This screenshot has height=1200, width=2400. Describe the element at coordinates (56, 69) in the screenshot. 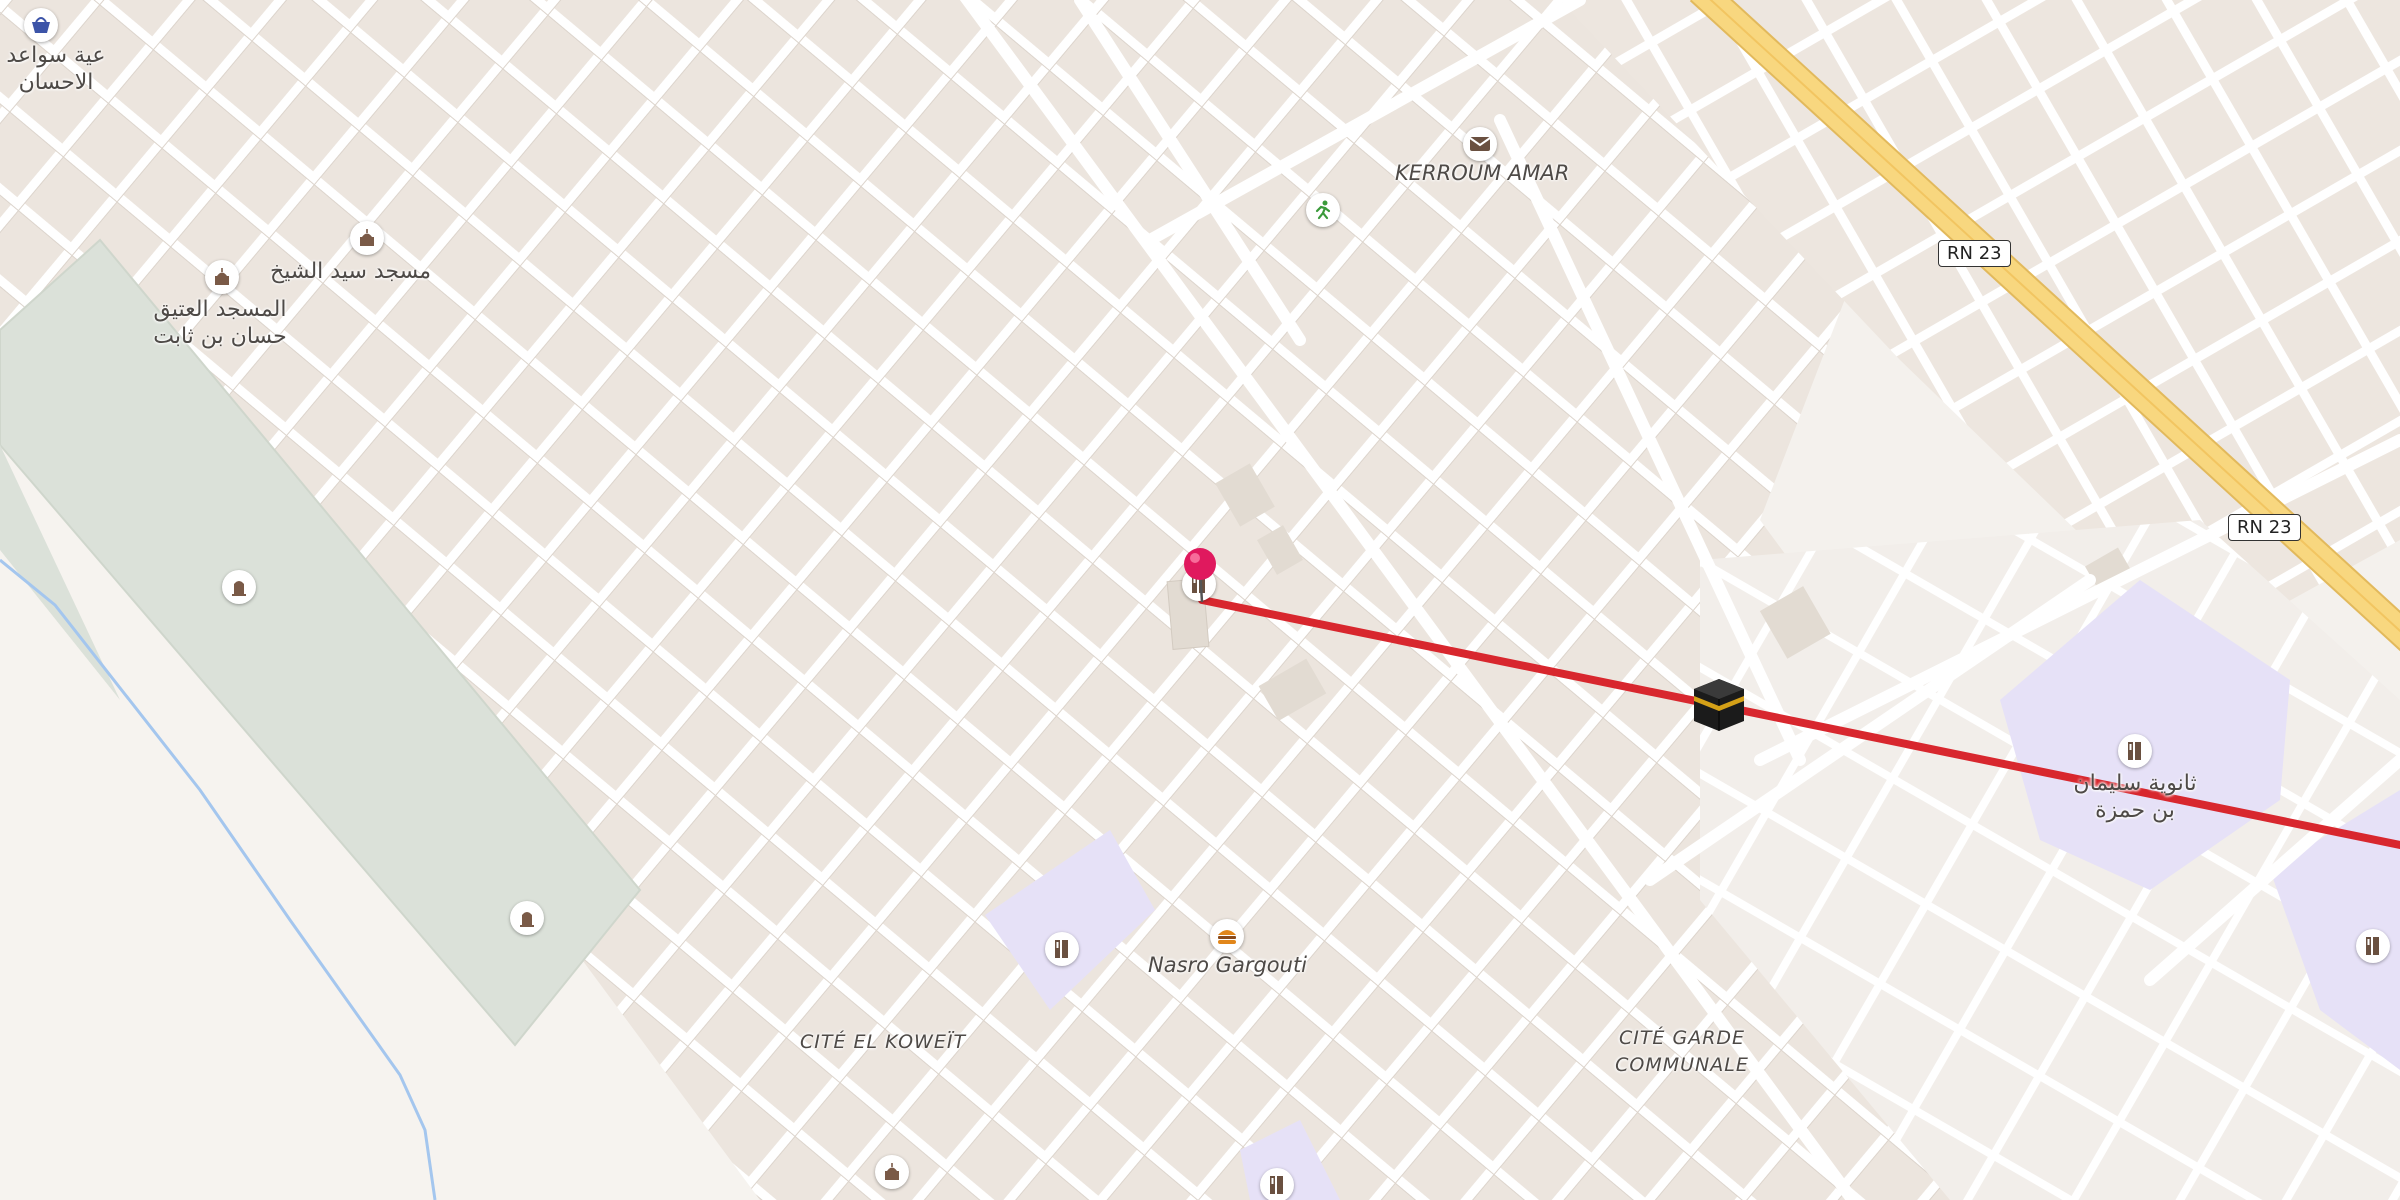

I see `place-label-shop: عية سواعد الاحسان` at that location.